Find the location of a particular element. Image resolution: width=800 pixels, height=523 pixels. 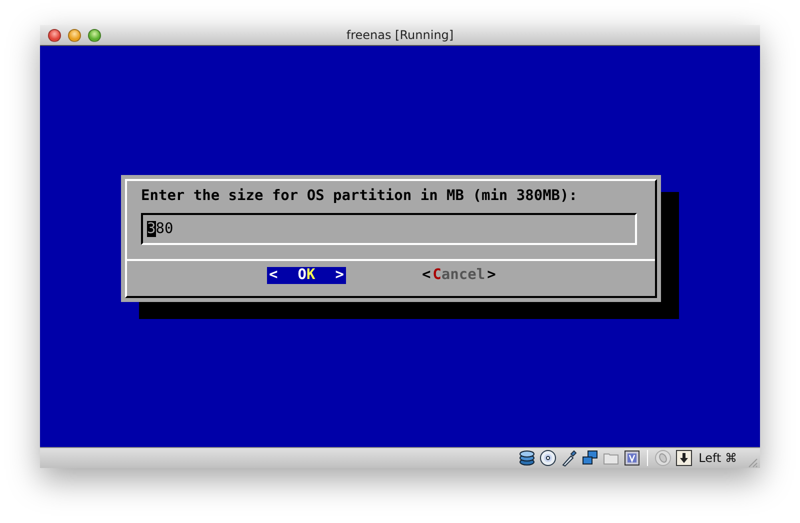

disc-icon is located at coordinates (547, 458).